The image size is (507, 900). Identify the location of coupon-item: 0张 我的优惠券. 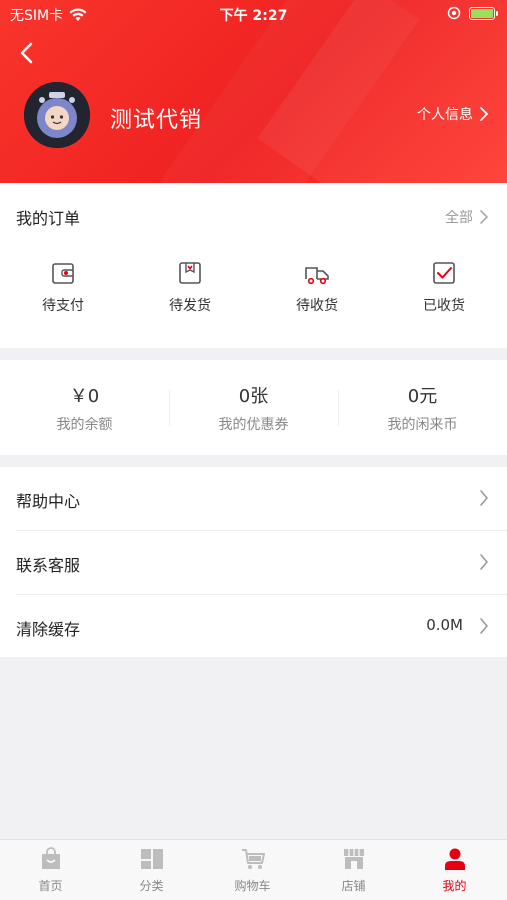
(253, 408).